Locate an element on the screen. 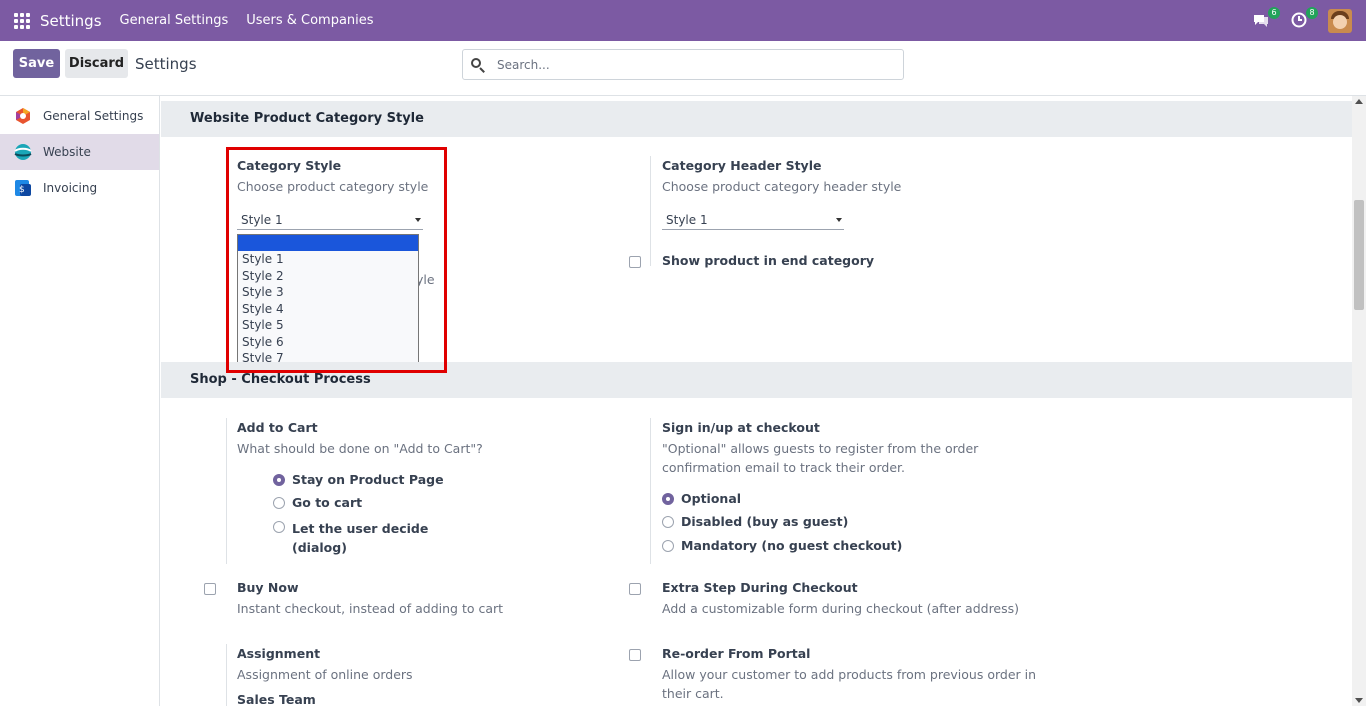  invoicing-icon: $ is located at coordinates (23, 188).